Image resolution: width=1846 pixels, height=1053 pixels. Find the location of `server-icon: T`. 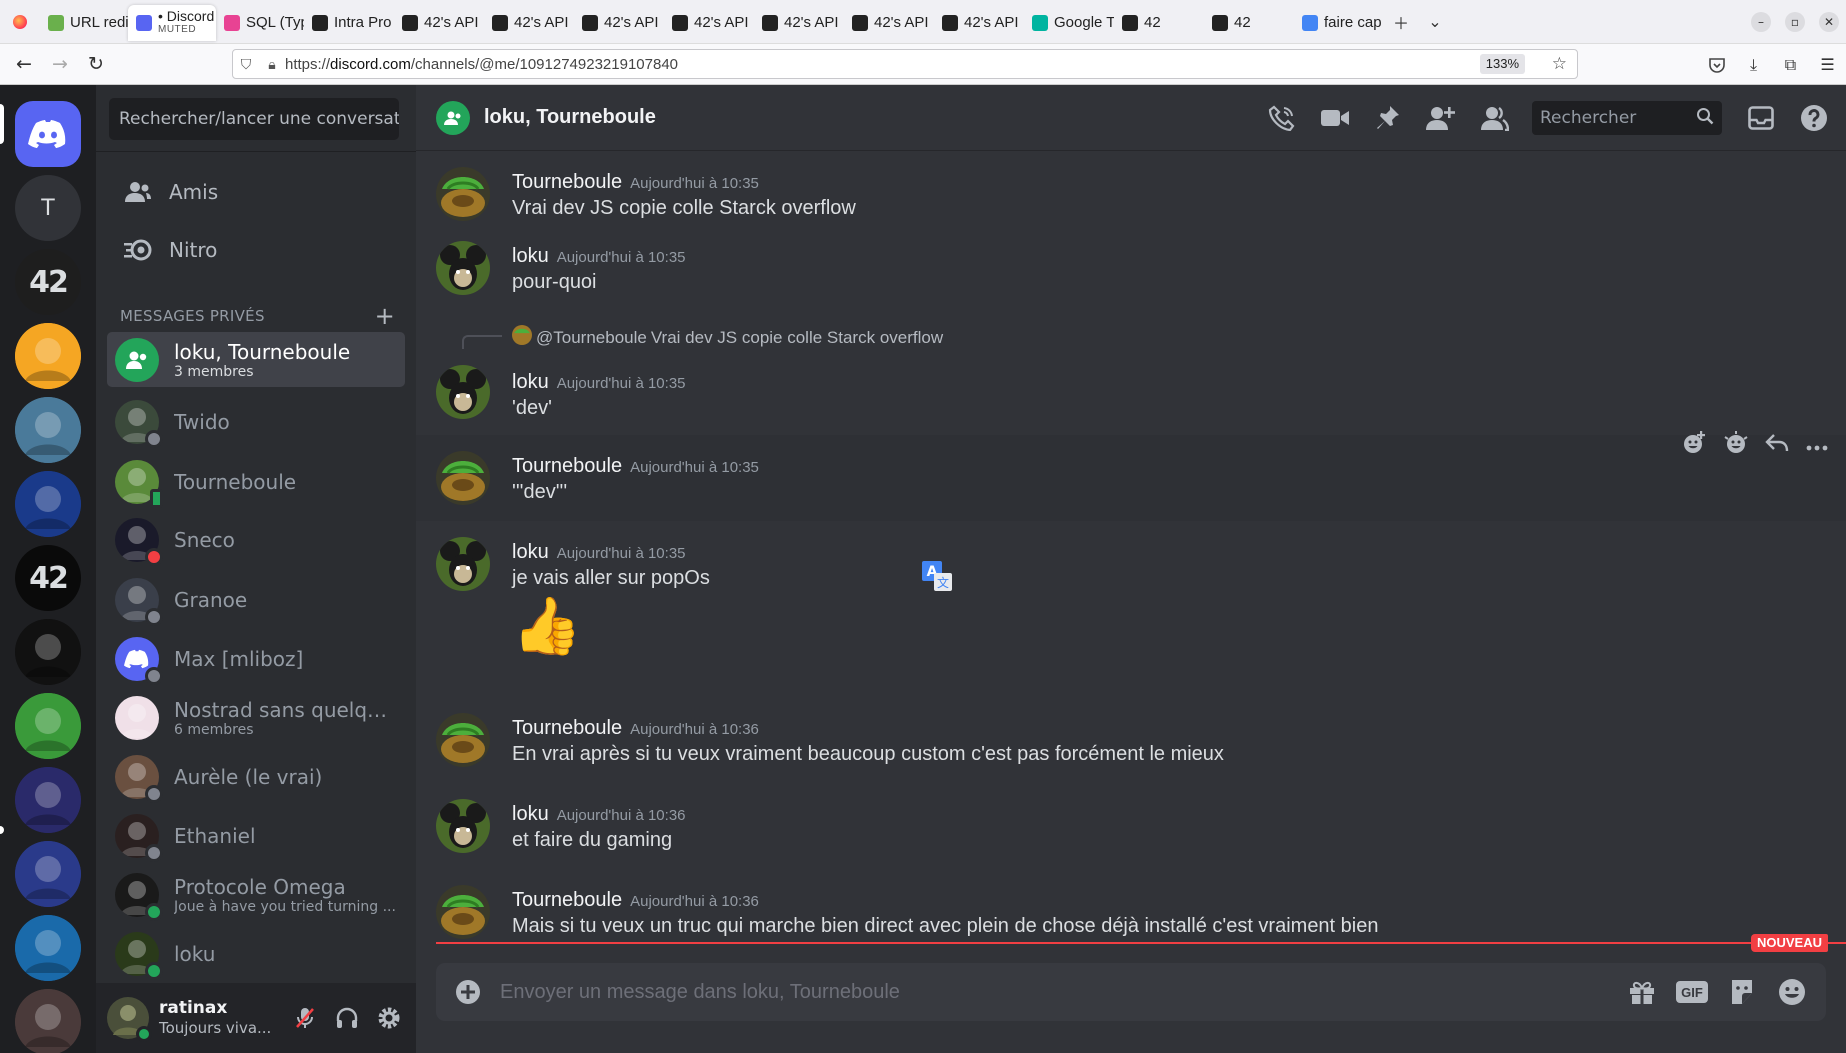

server-icon: T is located at coordinates (48, 208).